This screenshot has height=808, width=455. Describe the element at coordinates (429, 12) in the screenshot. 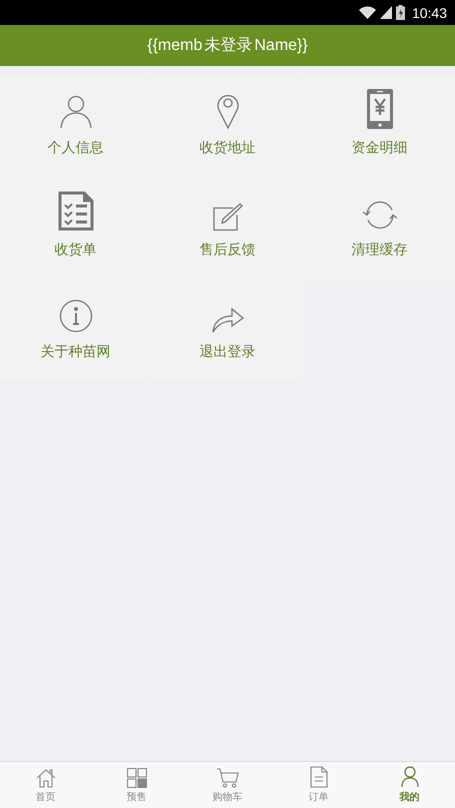

I see `clock: 10:43` at that location.